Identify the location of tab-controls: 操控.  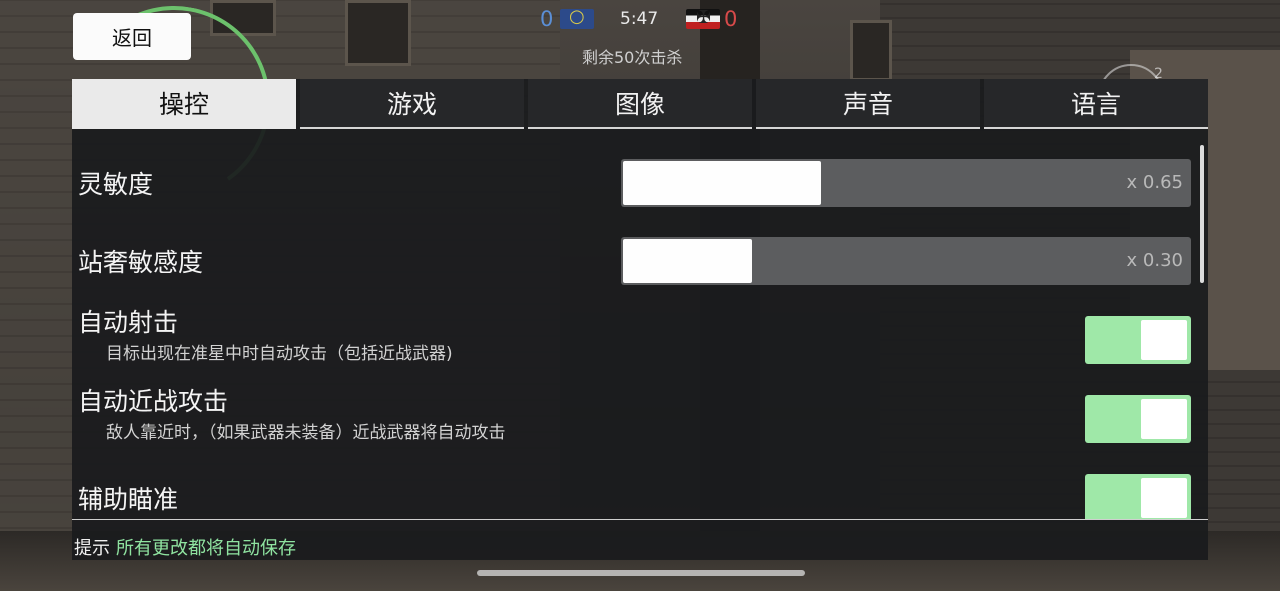
(184, 104).